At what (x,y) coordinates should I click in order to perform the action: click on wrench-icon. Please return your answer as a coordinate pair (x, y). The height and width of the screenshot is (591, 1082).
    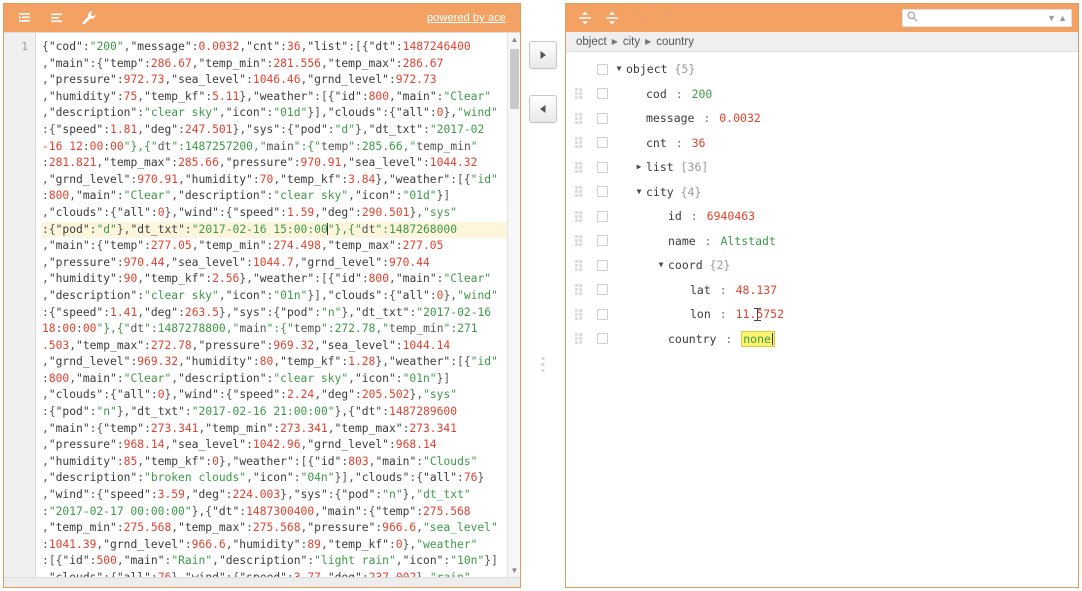
    Looking at the image, I should click on (88, 18).